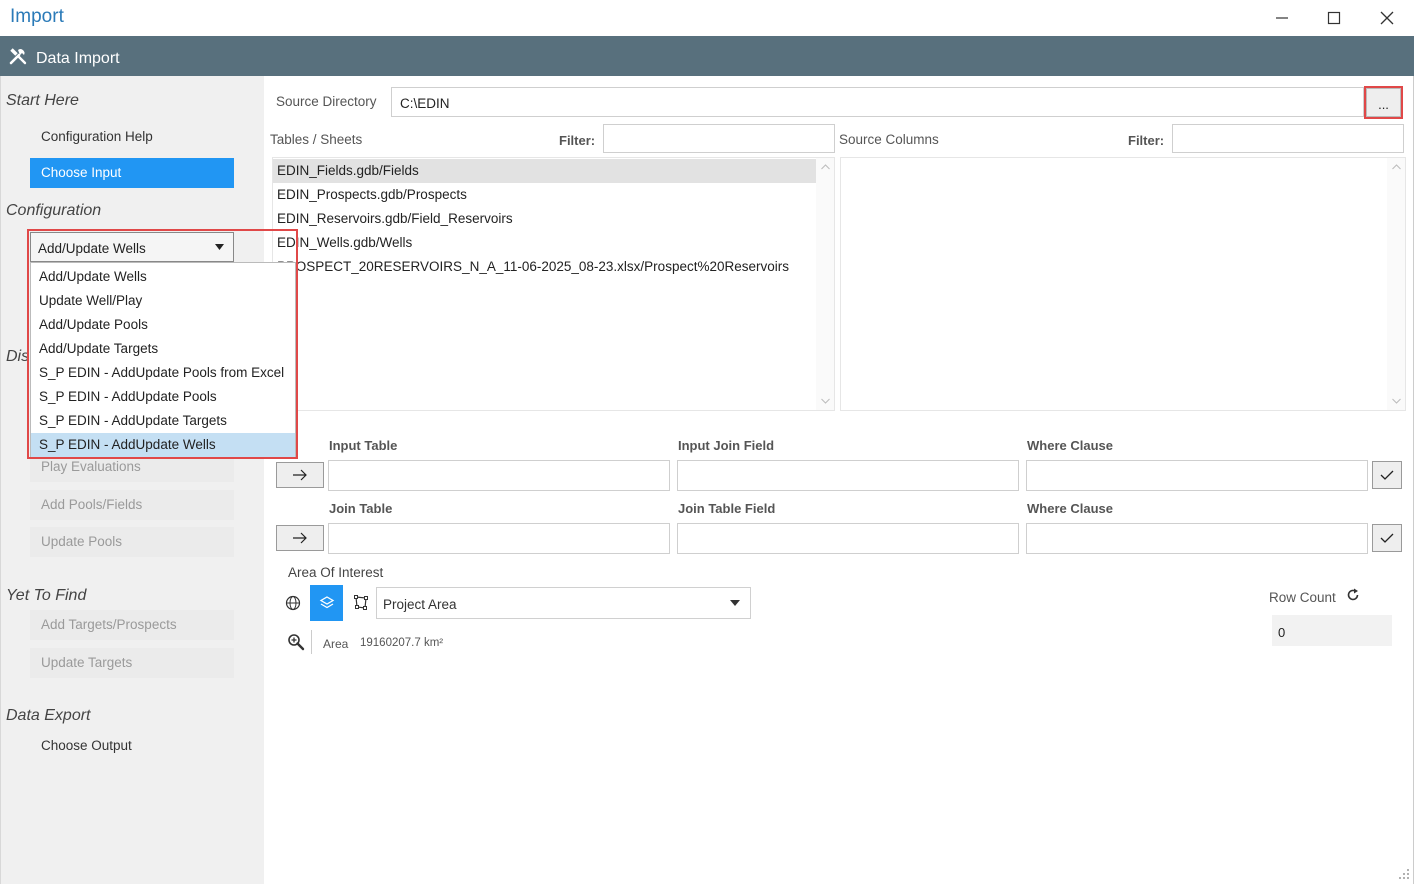  I want to click on tables-sheets-label: Tables / Sheets, so click(316, 139).